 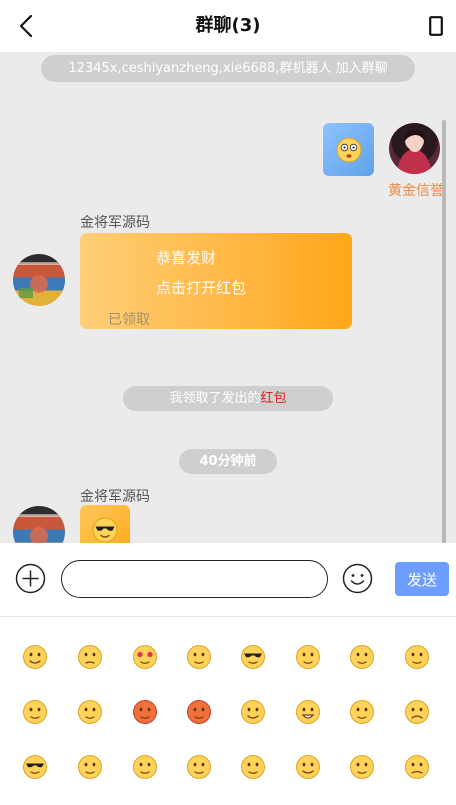 I want to click on emoji-sad, so click(x=417, y=712).